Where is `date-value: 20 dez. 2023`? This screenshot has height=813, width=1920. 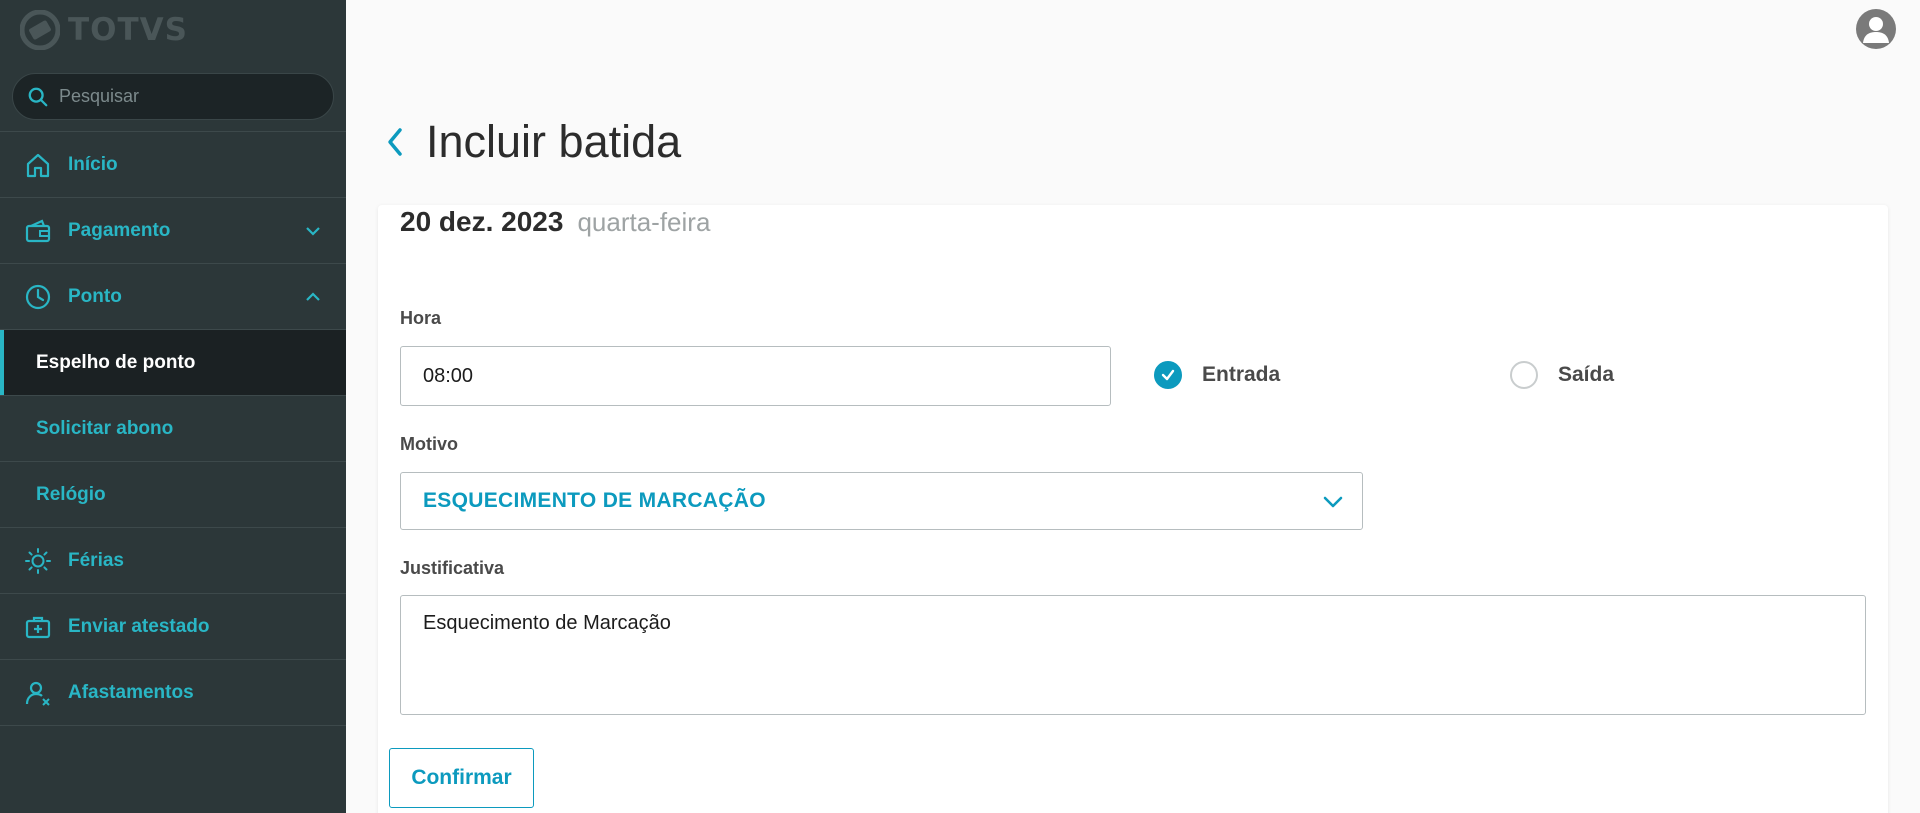
date-value: 20 dez. 2023 is located at coordinates (482, 221).